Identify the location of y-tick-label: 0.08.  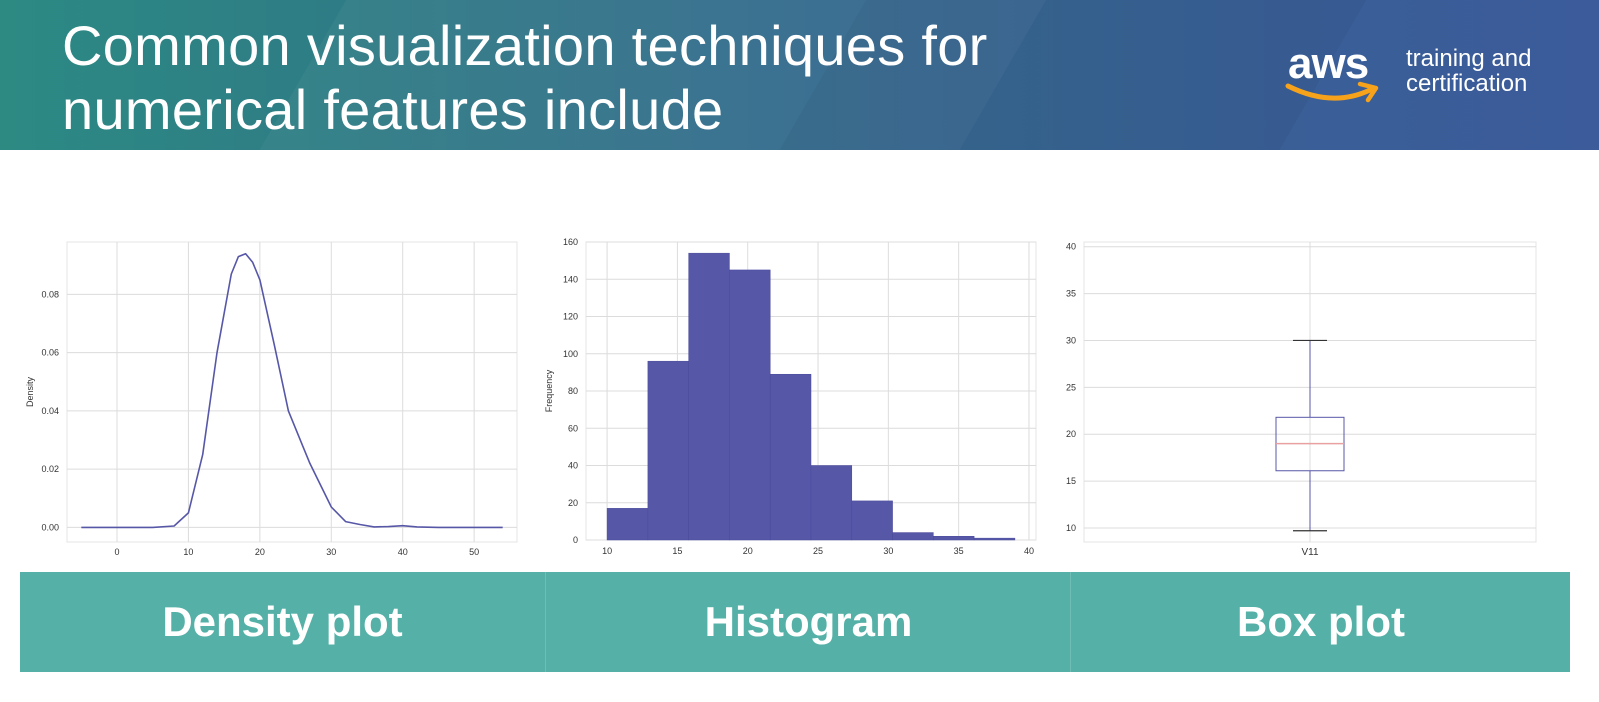
(50, 294).